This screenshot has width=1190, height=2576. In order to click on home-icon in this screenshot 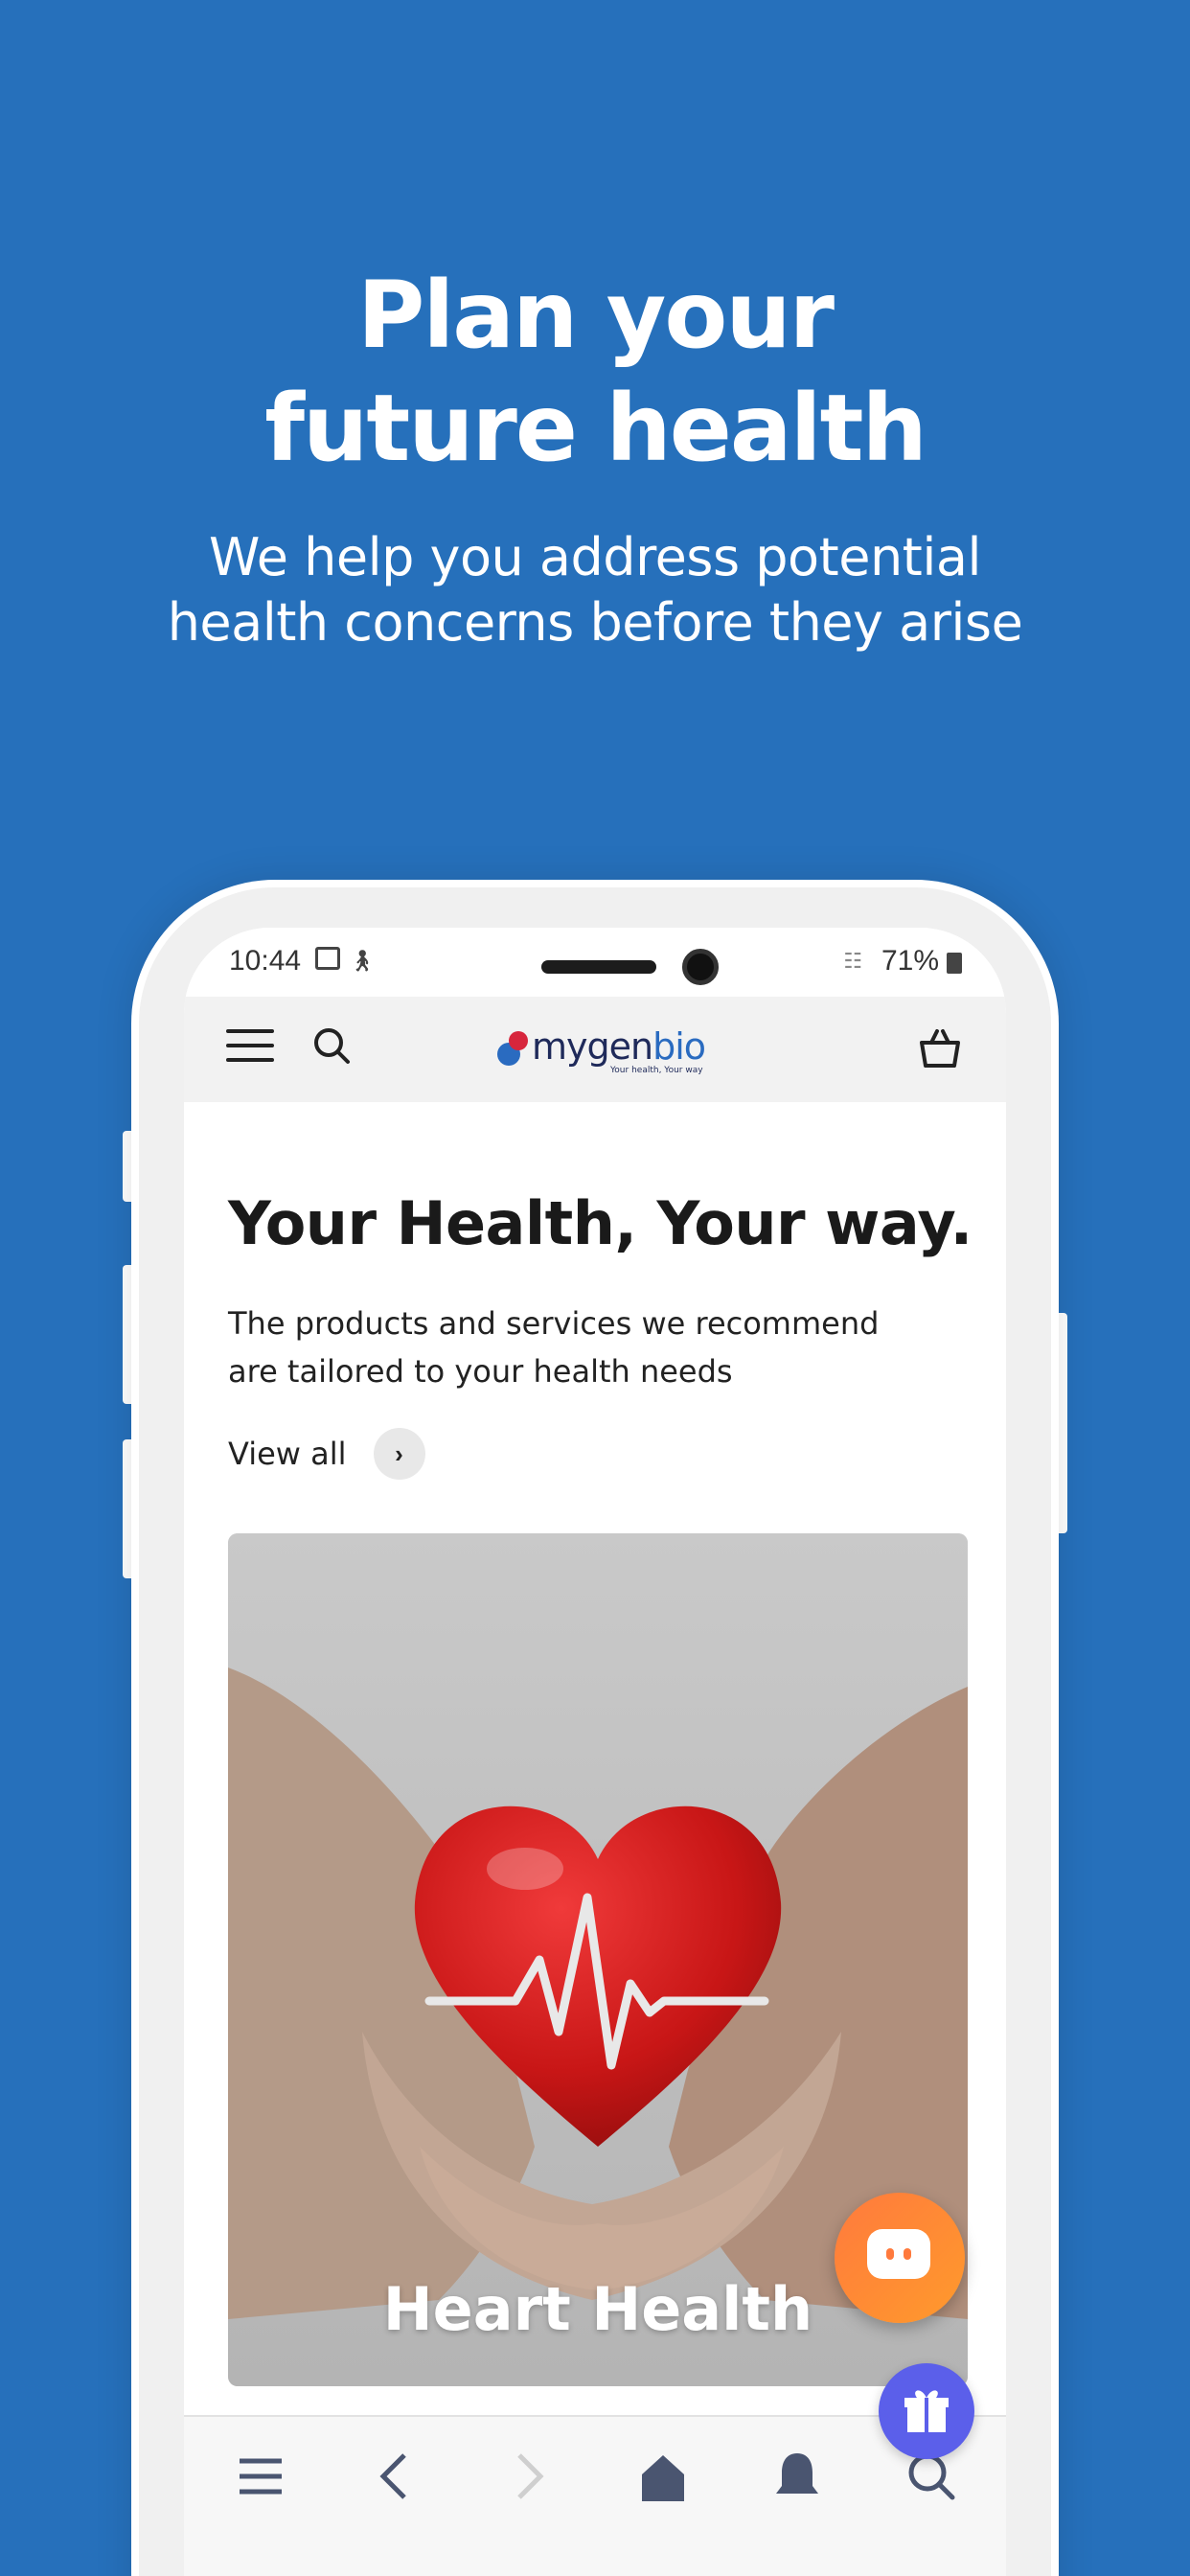, I will do `click(663, 2476)`.